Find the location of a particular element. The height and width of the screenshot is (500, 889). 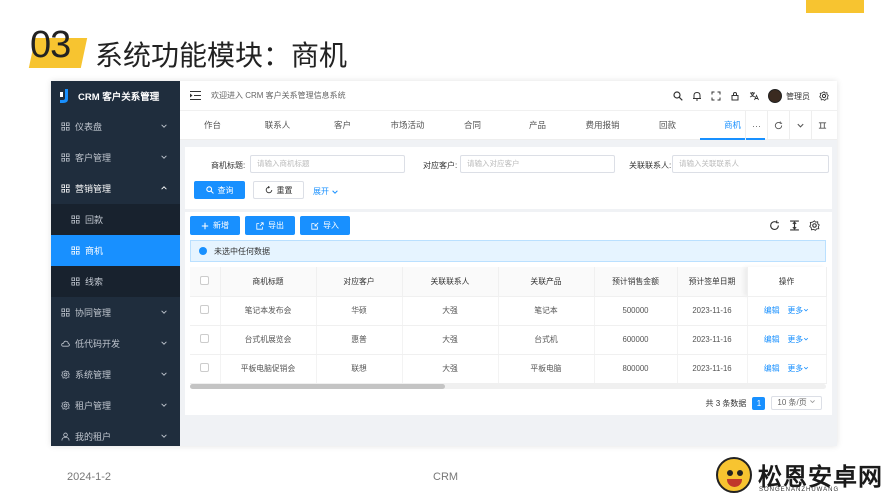

sidebar-item-2: 营销管理 is located at coordinates (115, 188).